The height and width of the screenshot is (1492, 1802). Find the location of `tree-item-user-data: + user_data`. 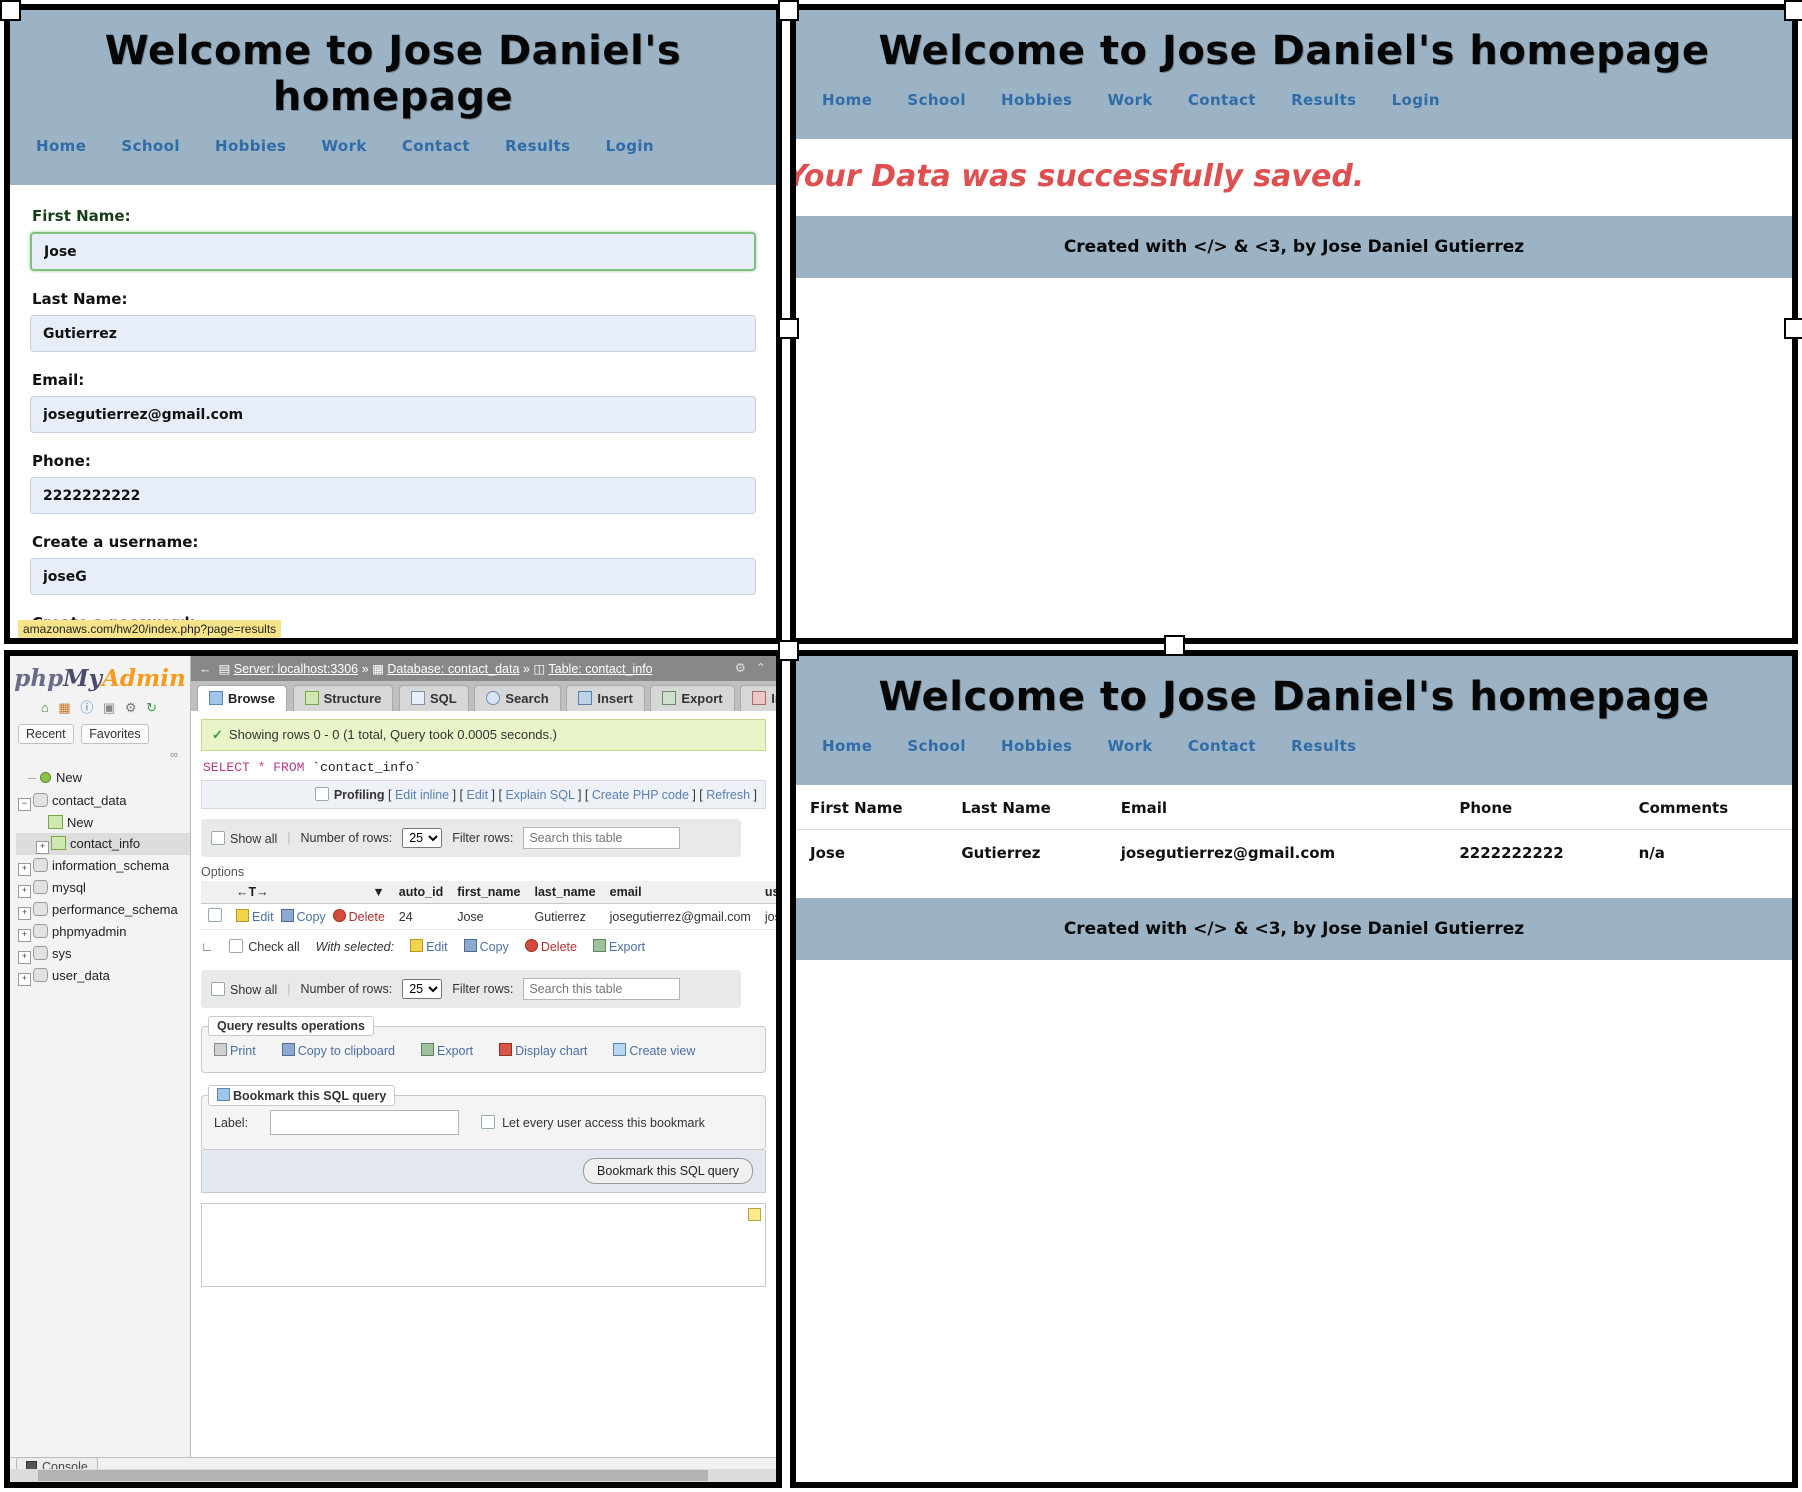

tree-item-user-data: + user_data is located at coordinates (103, 976).